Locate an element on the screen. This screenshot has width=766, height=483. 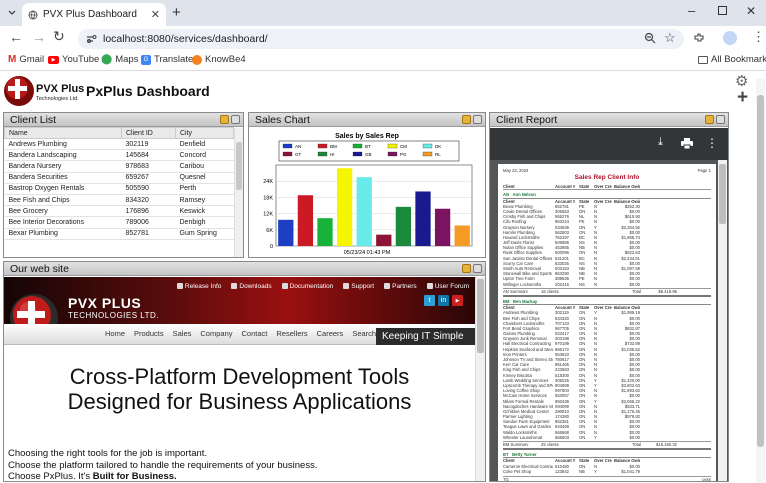
pdf-toolbar: ⤓ ⋮ is located at coordinates (609, 144).